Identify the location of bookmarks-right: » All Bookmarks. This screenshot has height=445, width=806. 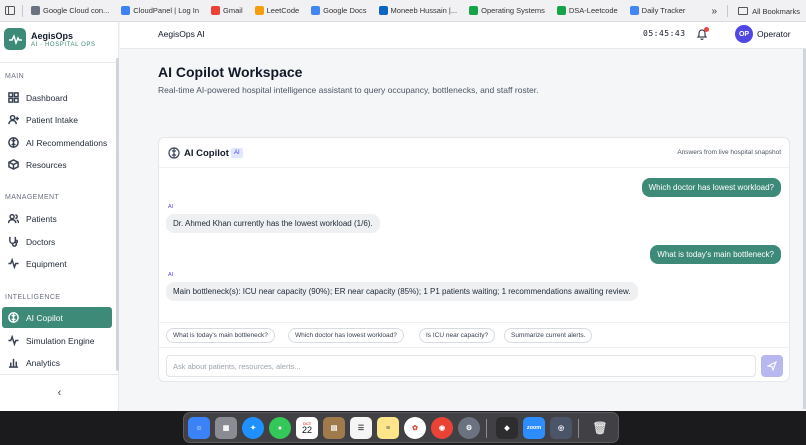
(756, 11).